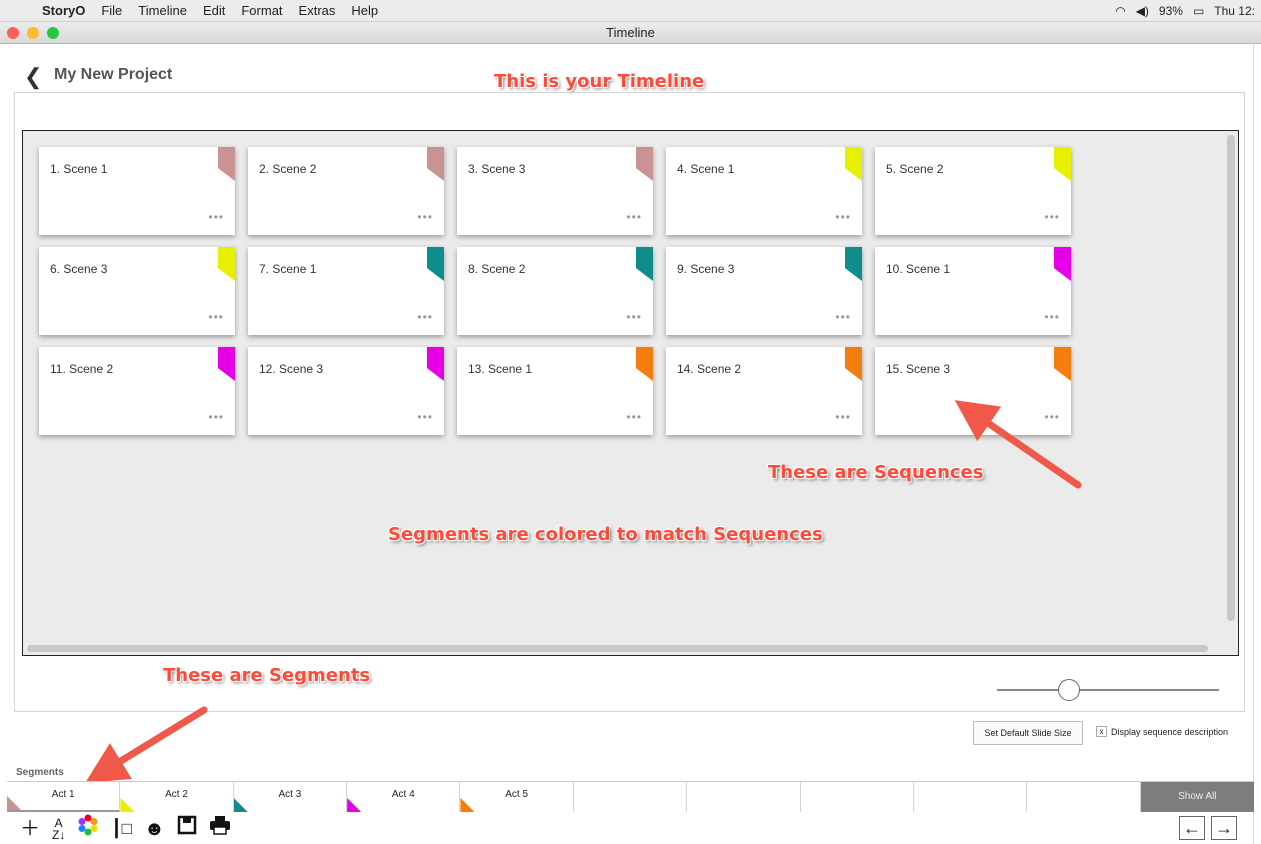 This screenshot has width=1261, height=844. I want to click on show-all-label: Show All, so click(1197, 796).